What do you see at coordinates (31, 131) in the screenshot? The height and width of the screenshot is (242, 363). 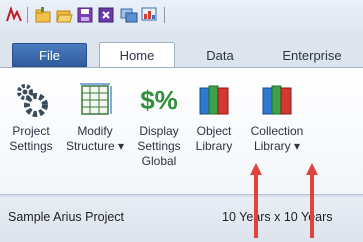 I see `button-label: Project` at bounding box center [31, 131].